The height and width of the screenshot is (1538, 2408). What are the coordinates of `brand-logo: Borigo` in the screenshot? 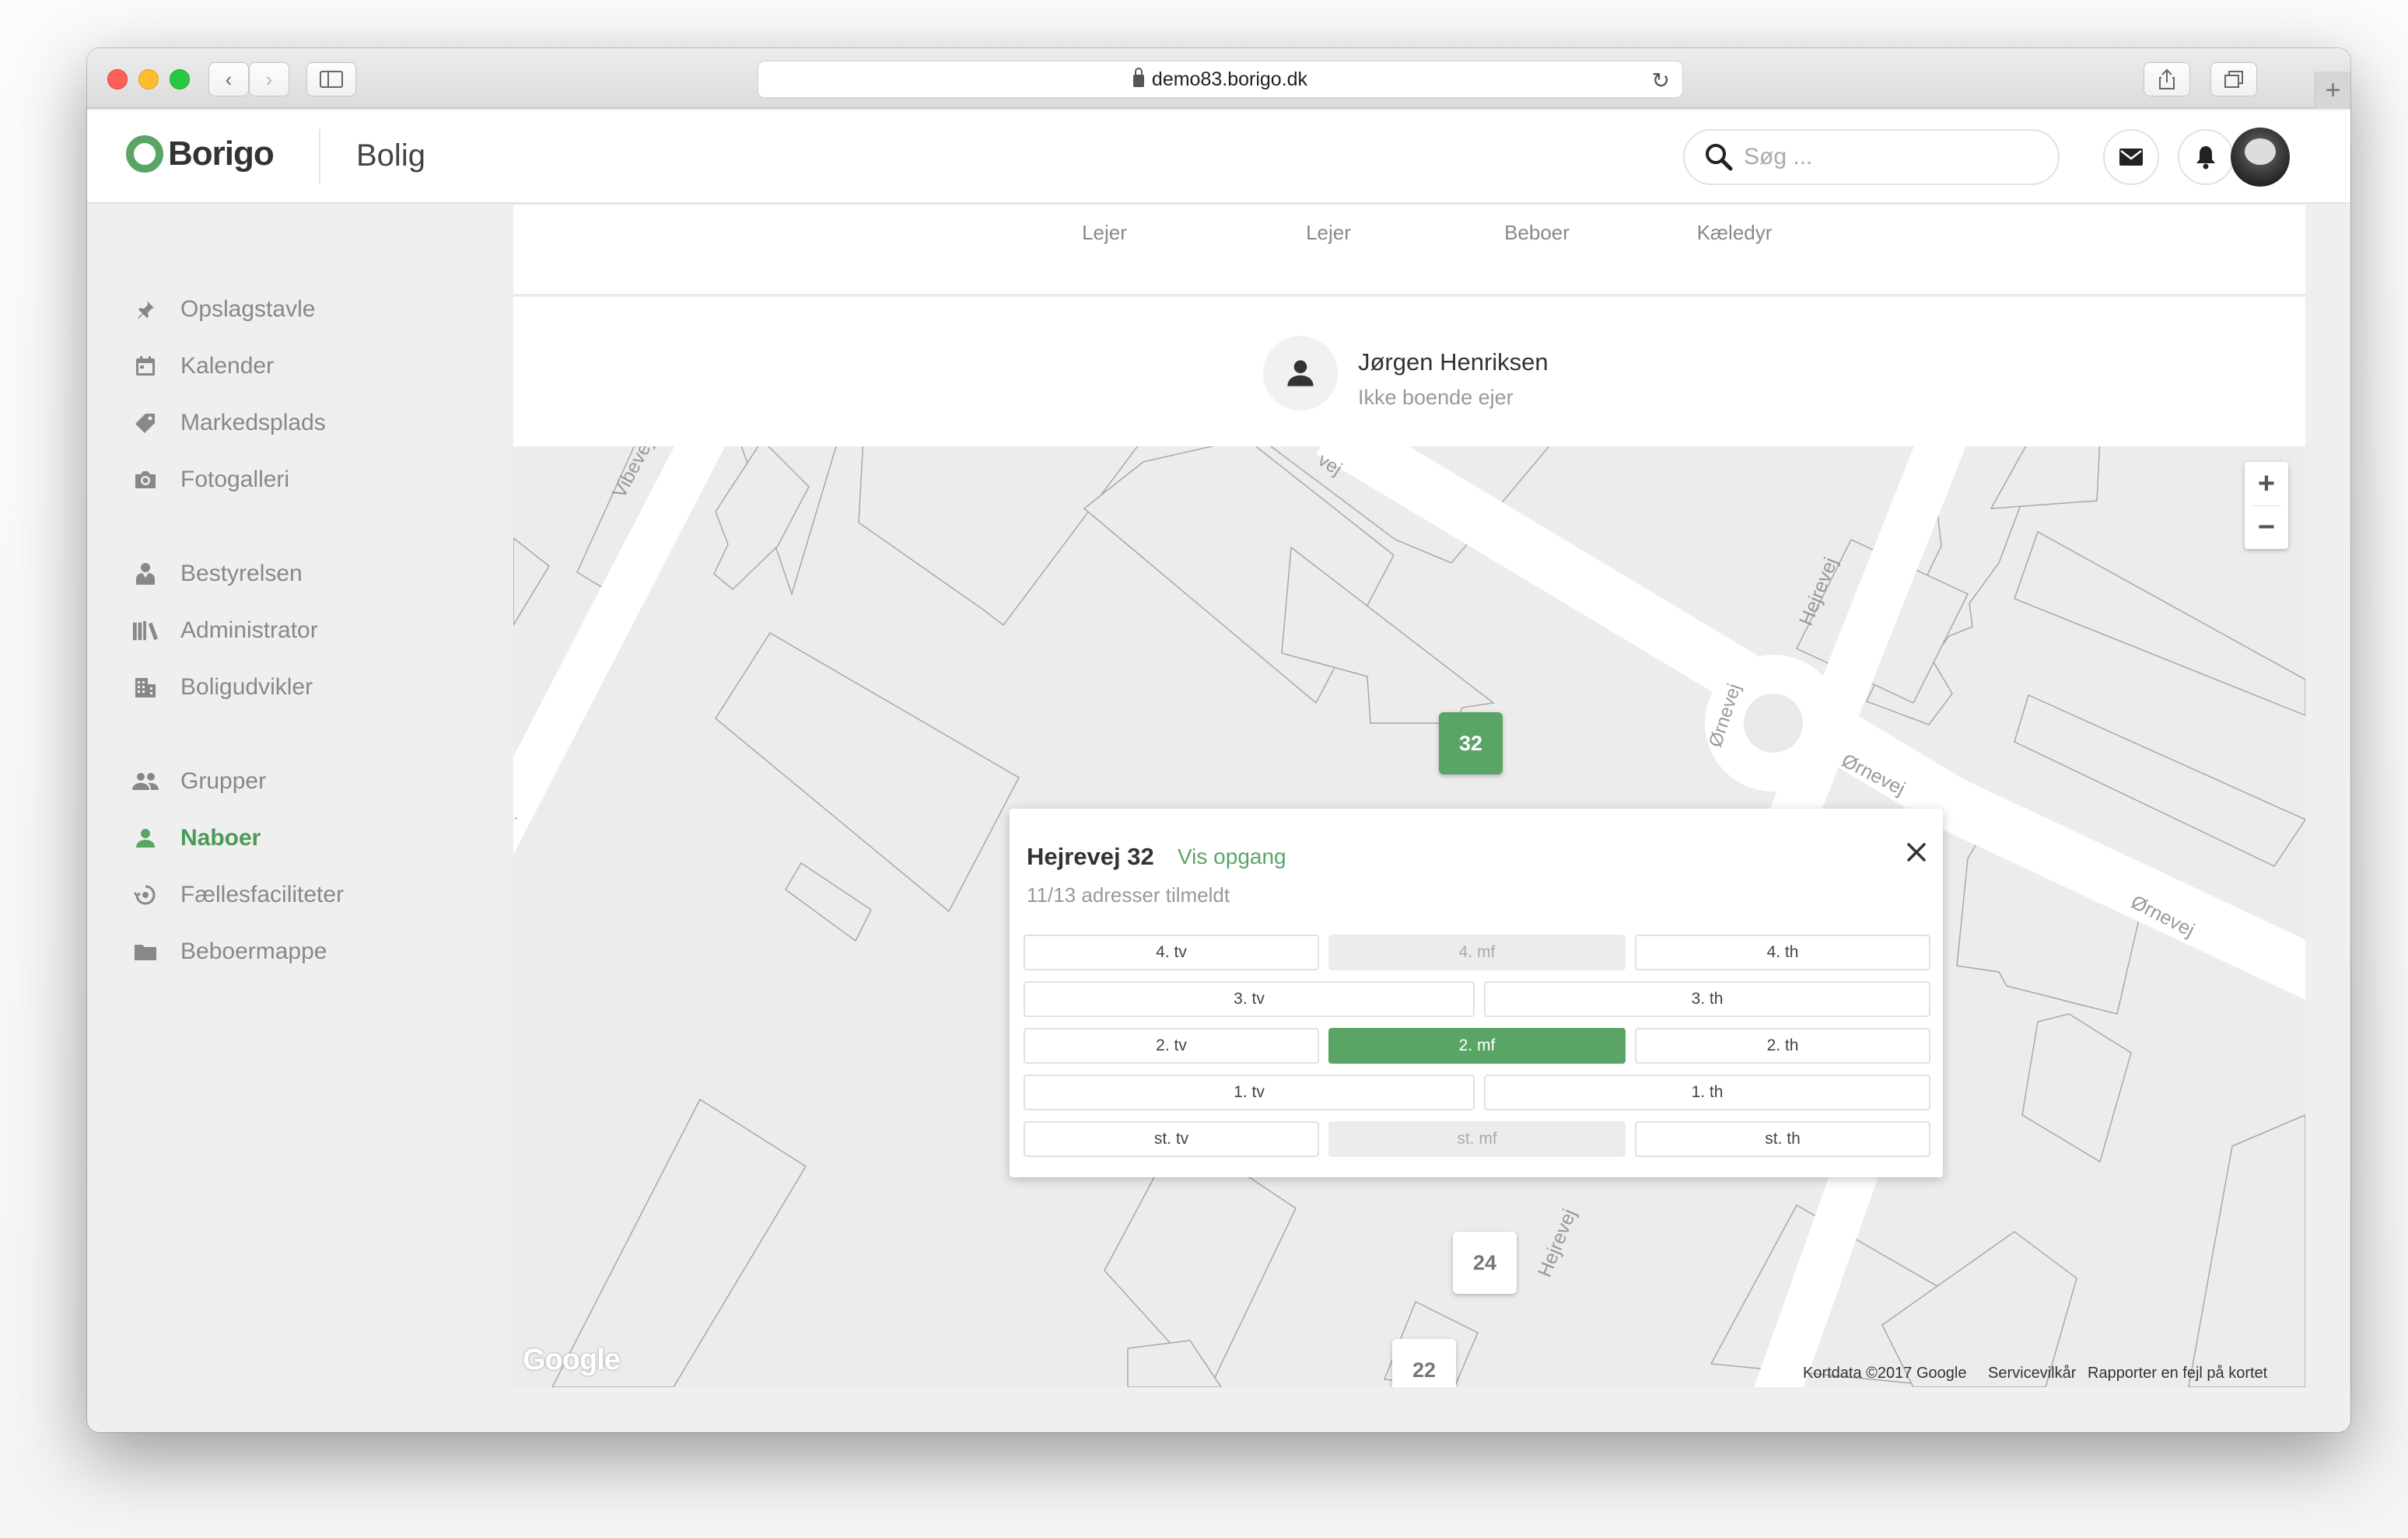 It's located at (200, 154).